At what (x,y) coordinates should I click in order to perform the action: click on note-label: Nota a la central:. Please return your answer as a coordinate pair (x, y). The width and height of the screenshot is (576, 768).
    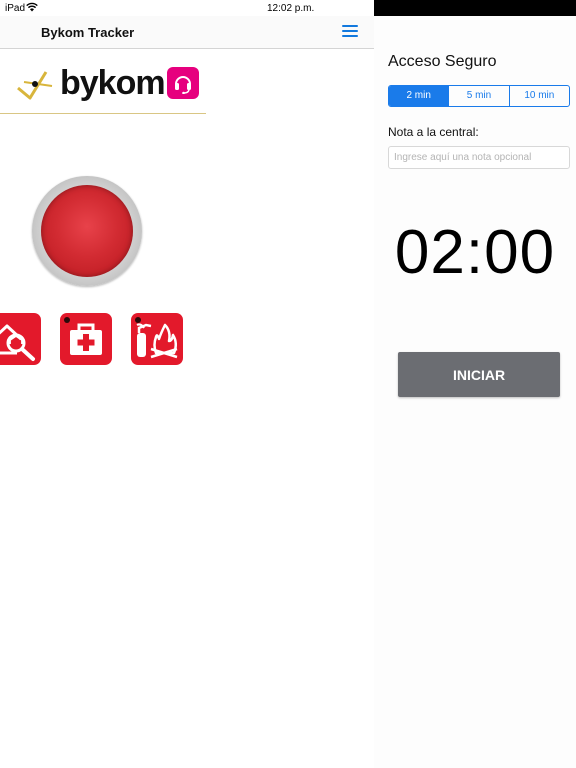
    Looking at the image, I should click on (433, 132).